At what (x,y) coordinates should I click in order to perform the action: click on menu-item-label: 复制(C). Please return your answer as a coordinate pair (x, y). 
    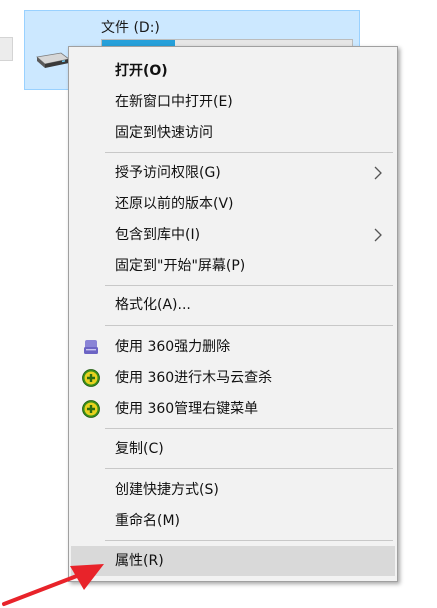
    Looking at the image, I should click on (139, 449).